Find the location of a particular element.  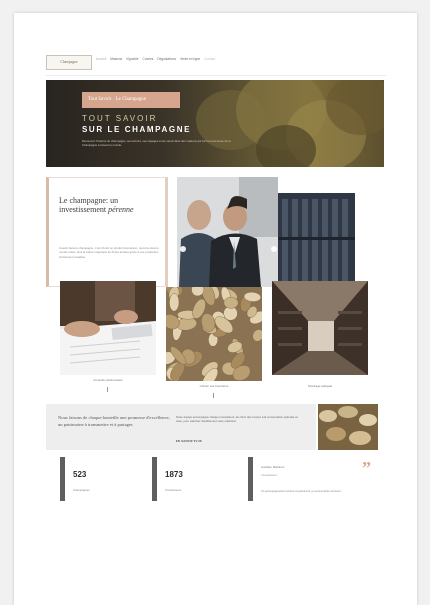

learn-more-link: EN SAVOIR PLUS is located at coordinates (189, 441).